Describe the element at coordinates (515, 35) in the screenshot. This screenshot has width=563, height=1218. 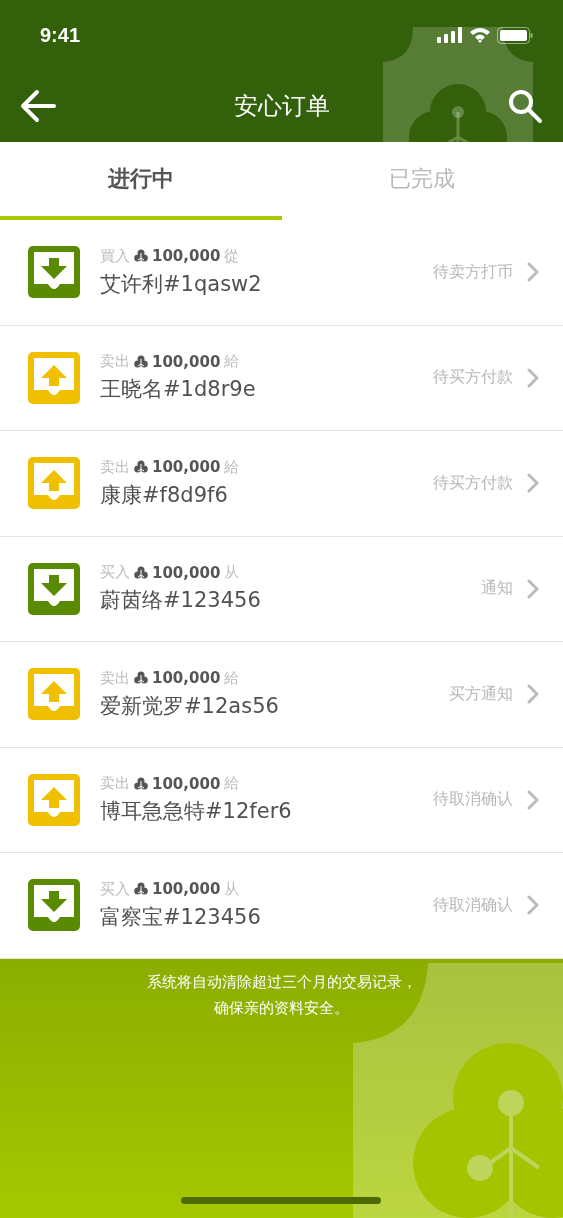
I see `battery-icon` at that location.